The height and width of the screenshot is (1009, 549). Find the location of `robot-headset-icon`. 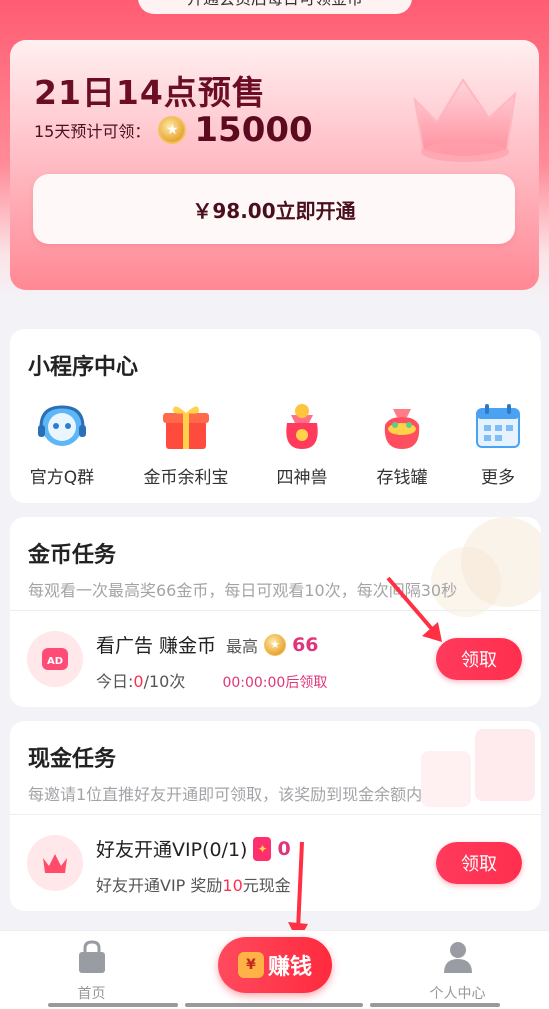

robot-headset-icon is located at coordinates (62, 426).